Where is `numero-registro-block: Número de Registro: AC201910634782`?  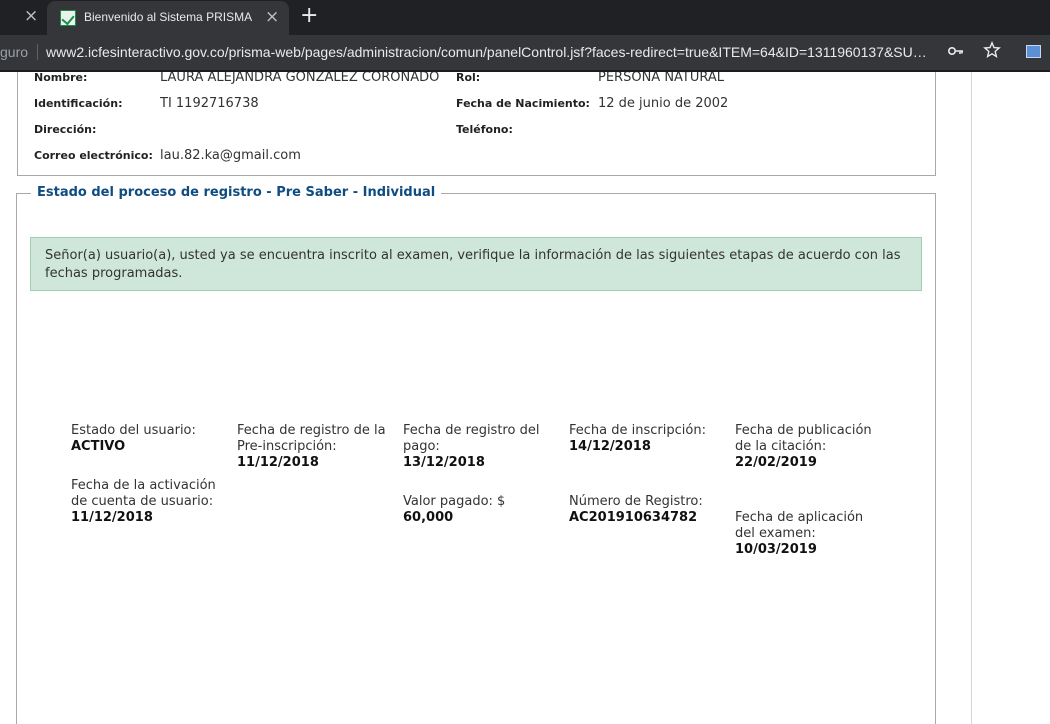 numero-registro-block: Número de Registro: AC201910634782 is located at coordinates (644, 510).